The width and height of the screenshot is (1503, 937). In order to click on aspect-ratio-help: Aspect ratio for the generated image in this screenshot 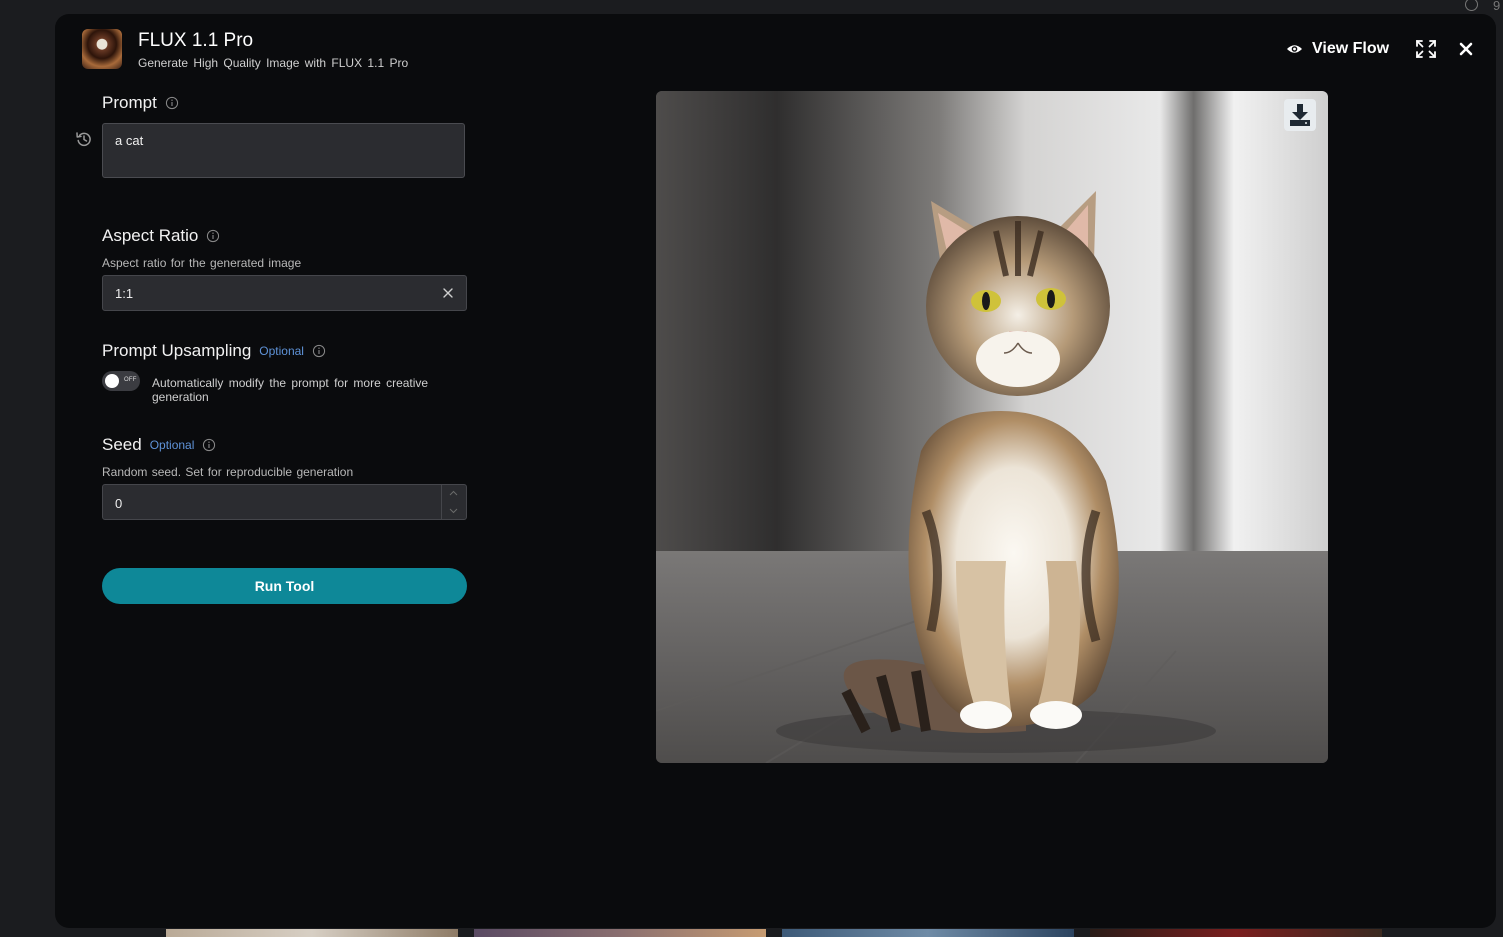, I will do `click(202, 263)`.